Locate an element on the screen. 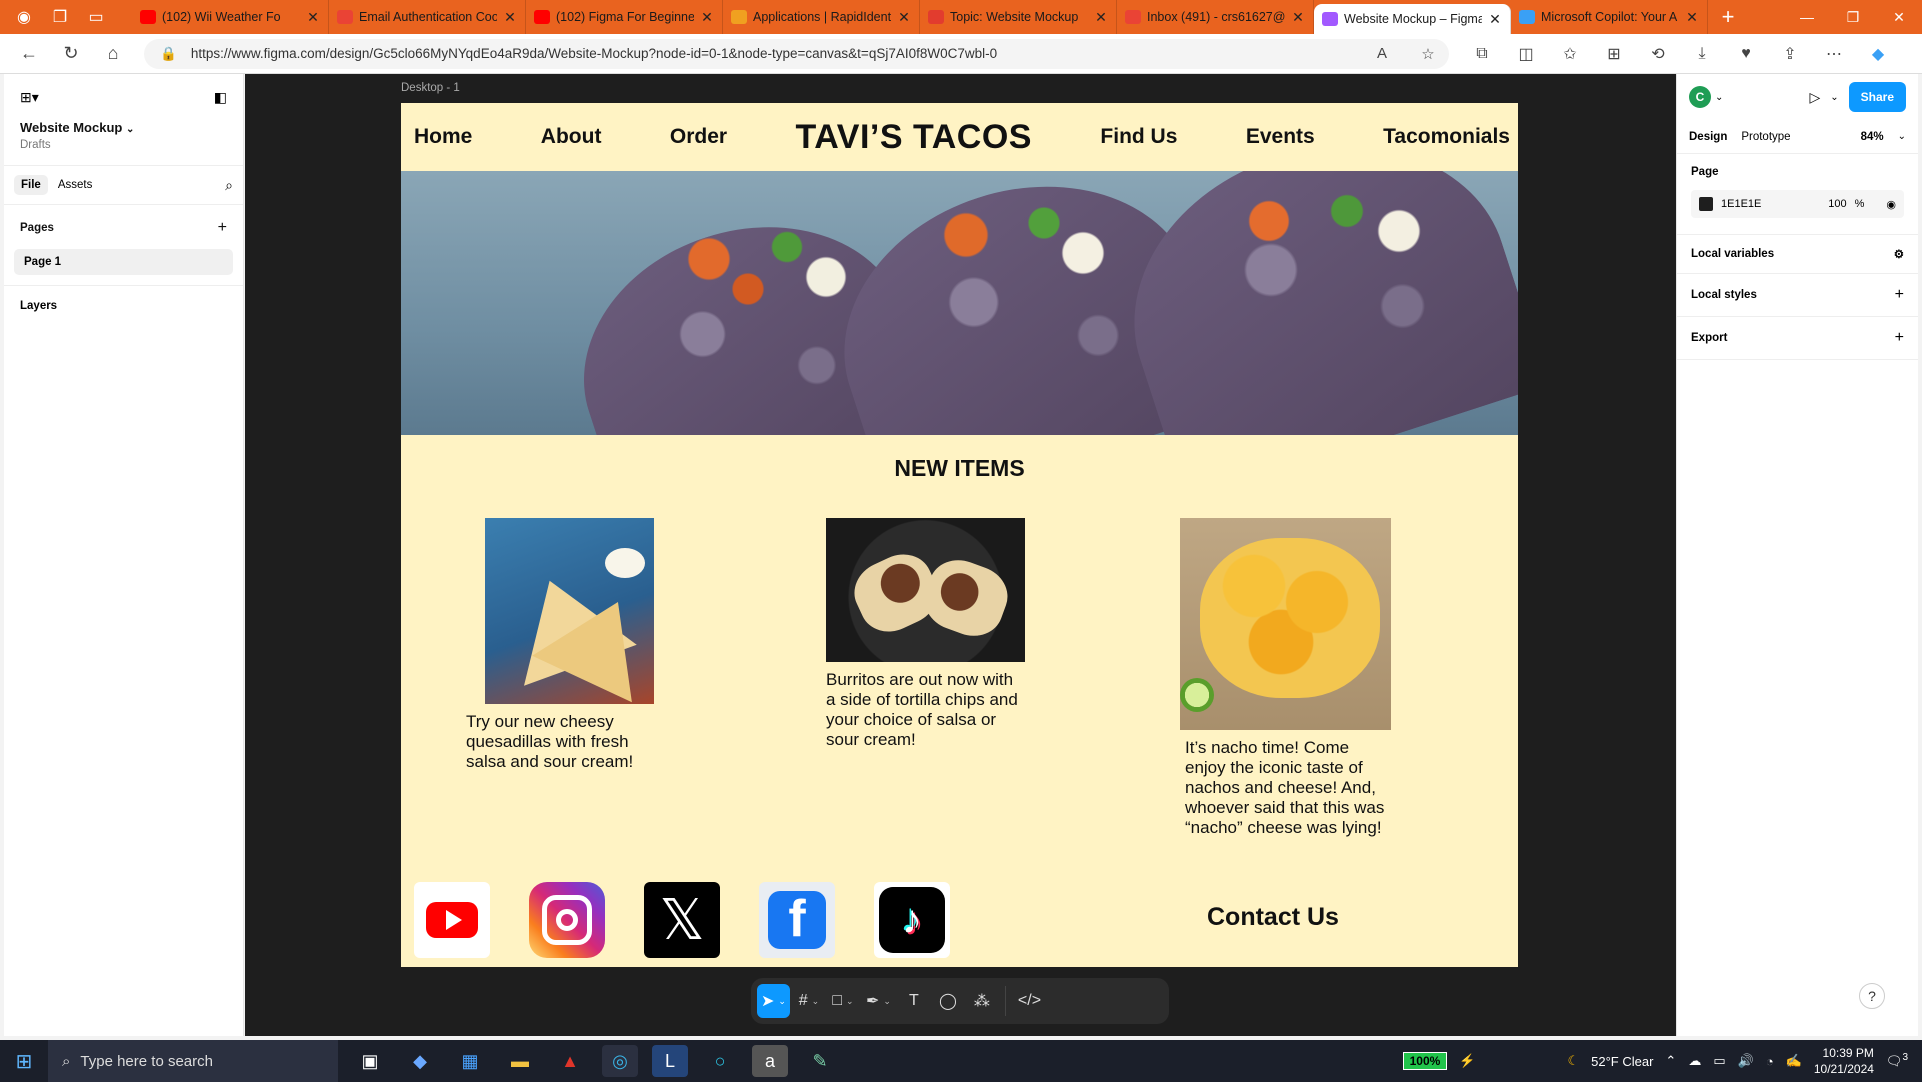  file-location: Drafts is located at coordinates (123, 145).